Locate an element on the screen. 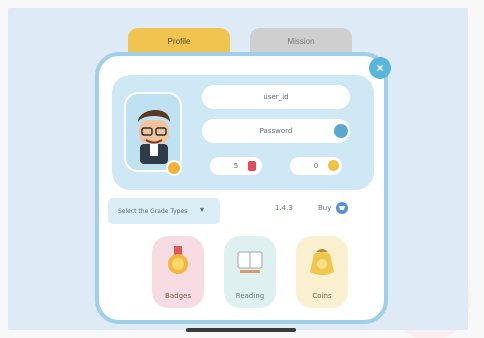  avatar-character-icon is located at coordinates (154, 136).